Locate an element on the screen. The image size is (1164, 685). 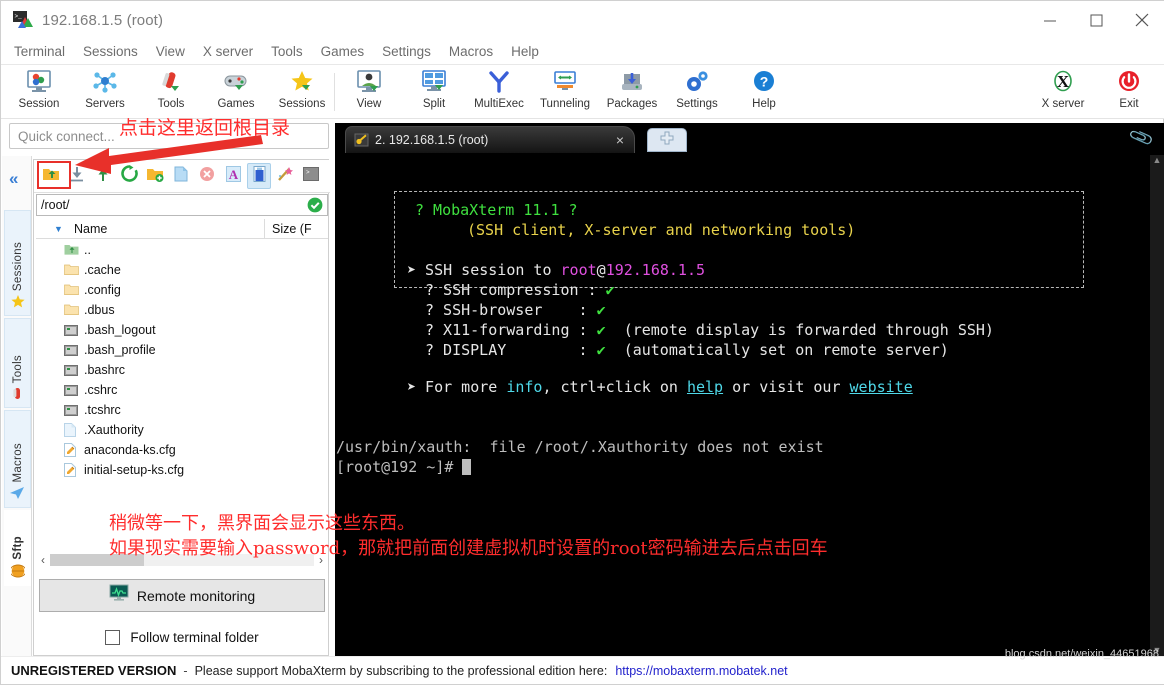
terminal-tab-close-icon: × is located at coordinates (620, 140).